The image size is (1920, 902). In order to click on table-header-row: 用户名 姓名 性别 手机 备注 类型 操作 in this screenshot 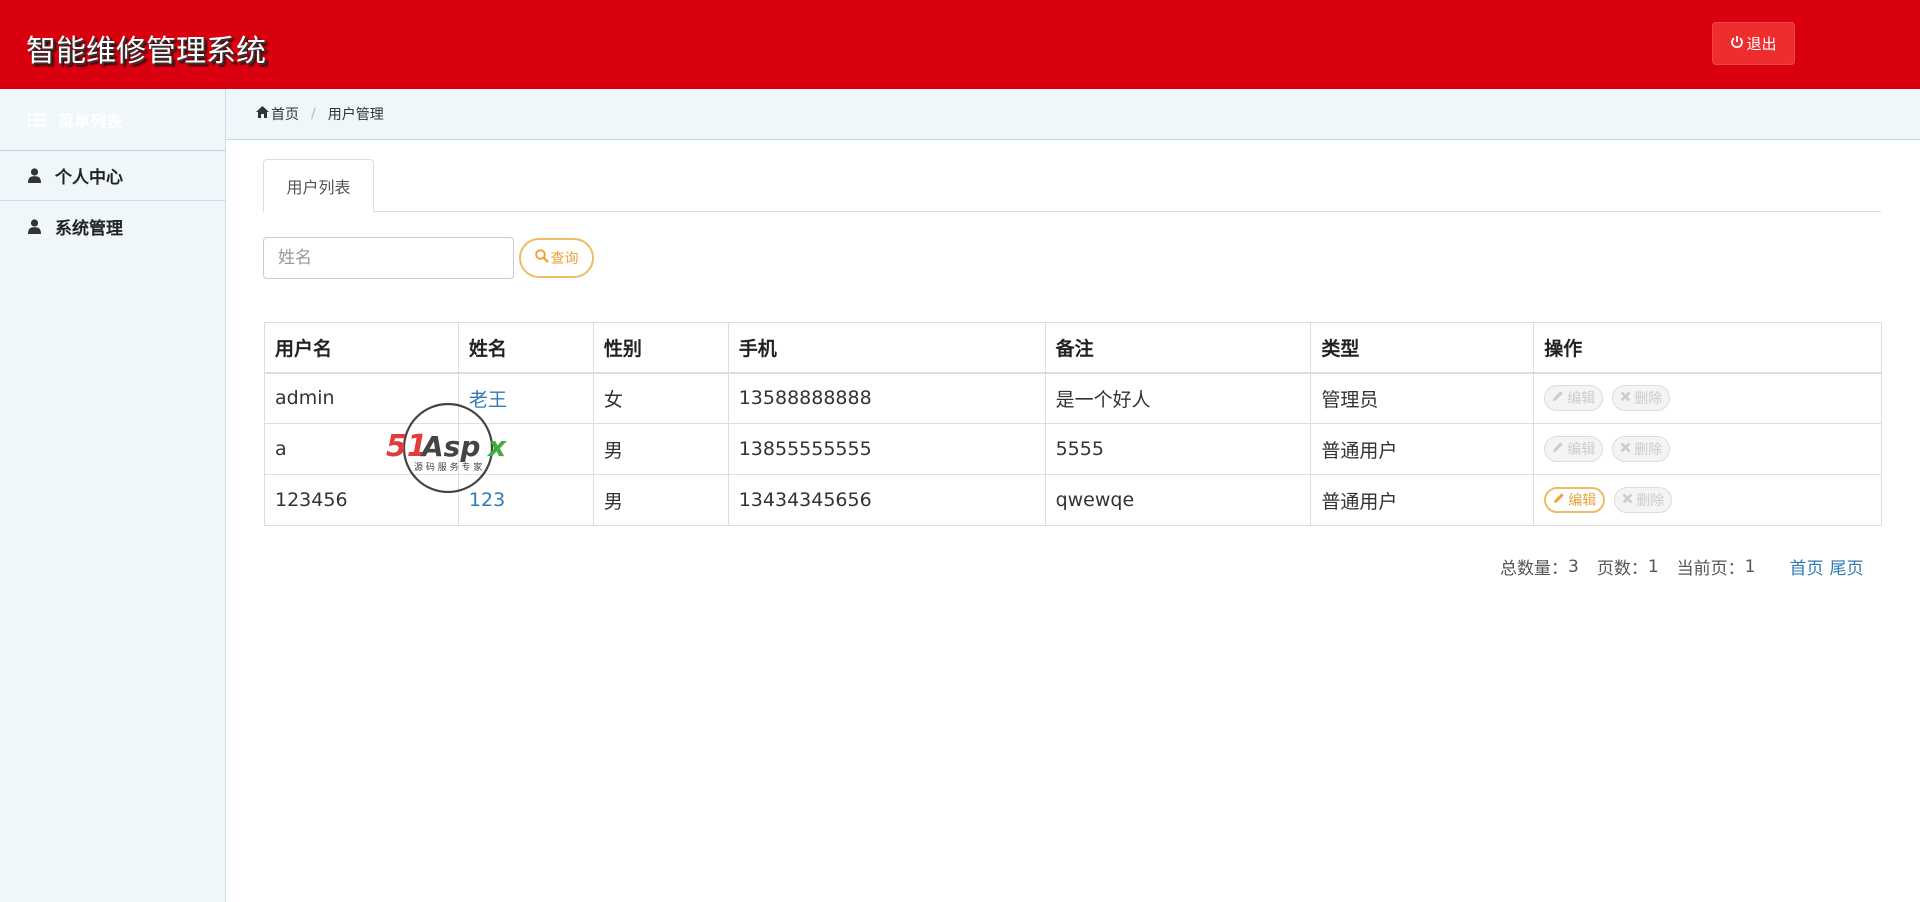, I will do `click(1073, 348)`.